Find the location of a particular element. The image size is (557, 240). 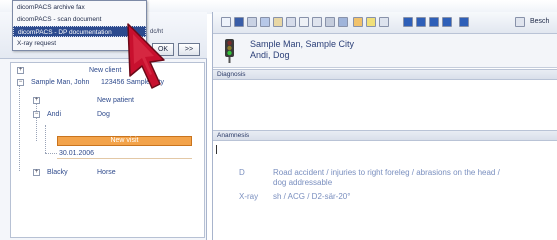

print-icon is located at coordinates (252, 22).